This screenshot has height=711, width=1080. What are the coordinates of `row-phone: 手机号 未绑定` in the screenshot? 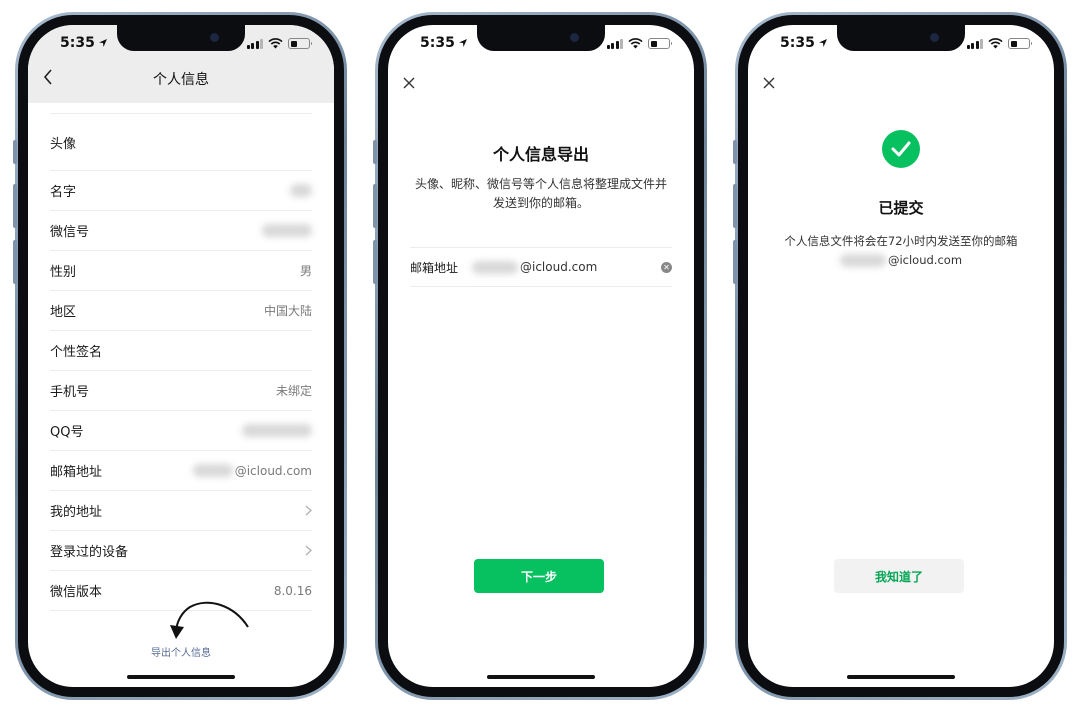 It's located at (181, 391).